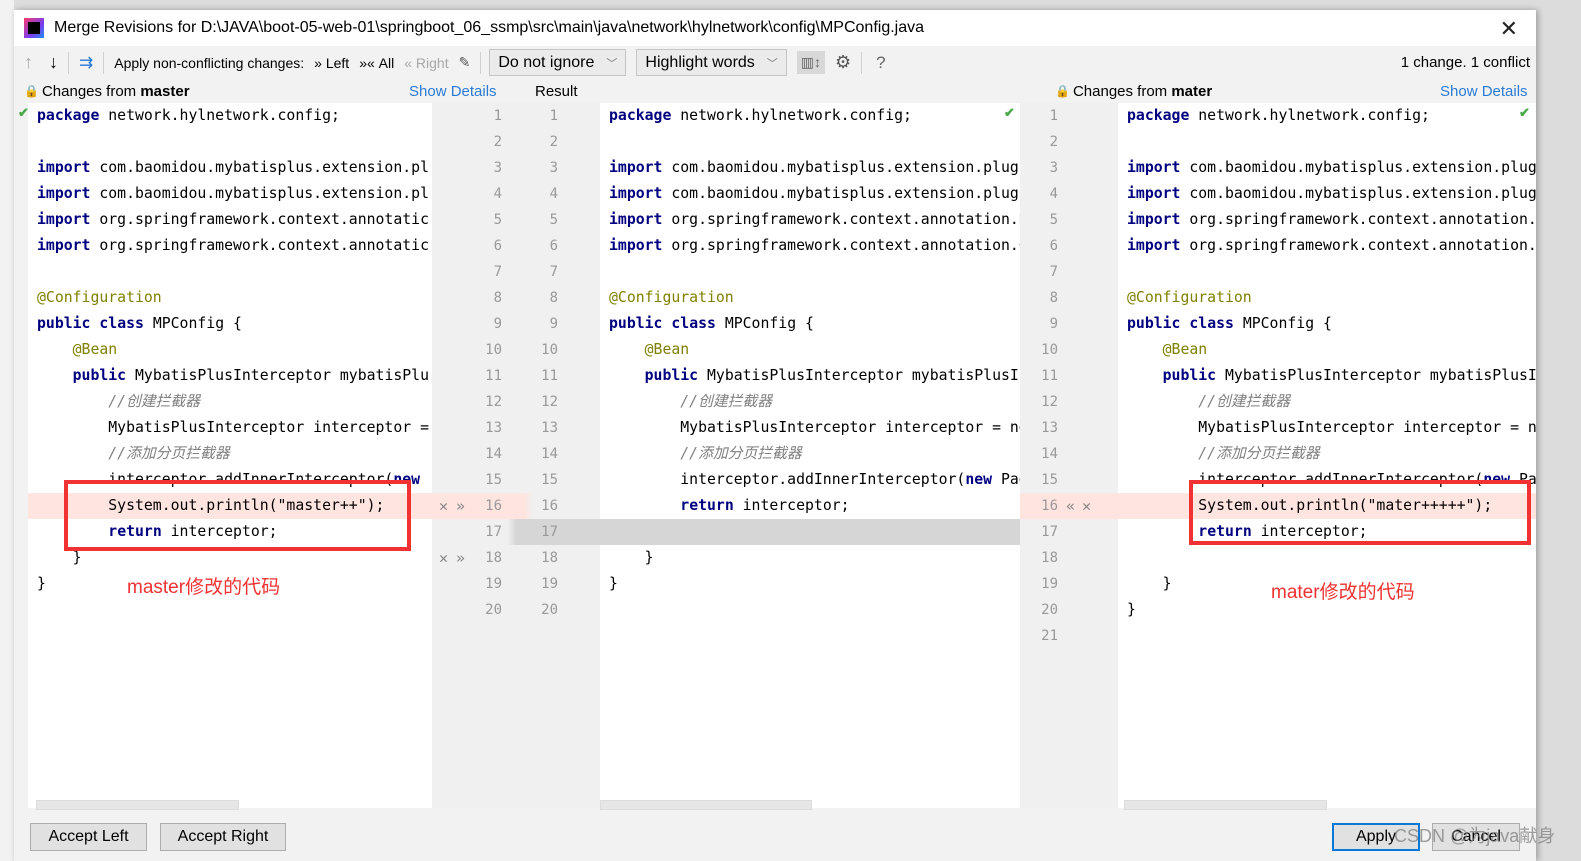  I want to click on left-line-number: 15, so click(493, 480).